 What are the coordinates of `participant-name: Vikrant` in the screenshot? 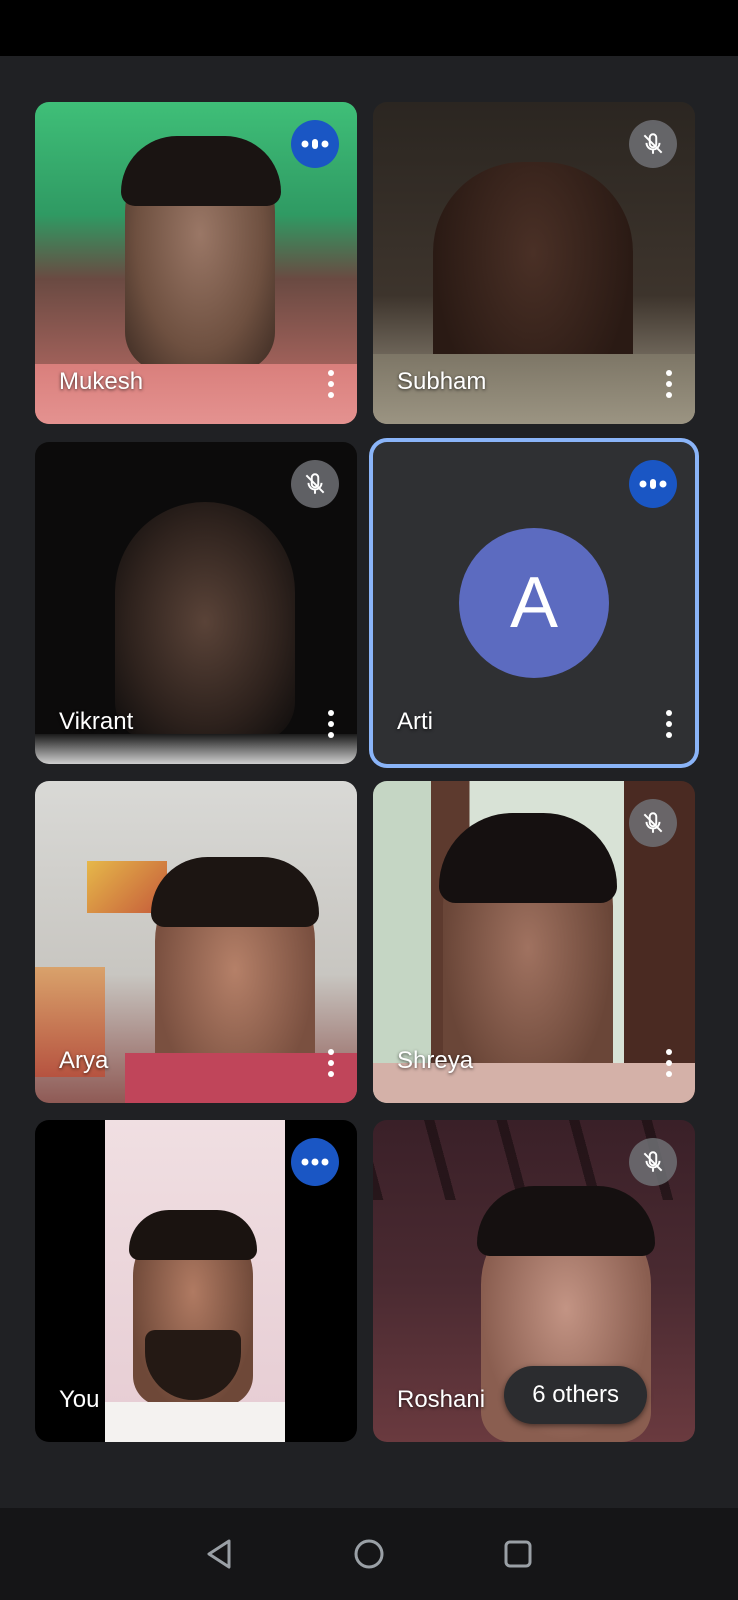 It's located at (96, 721).